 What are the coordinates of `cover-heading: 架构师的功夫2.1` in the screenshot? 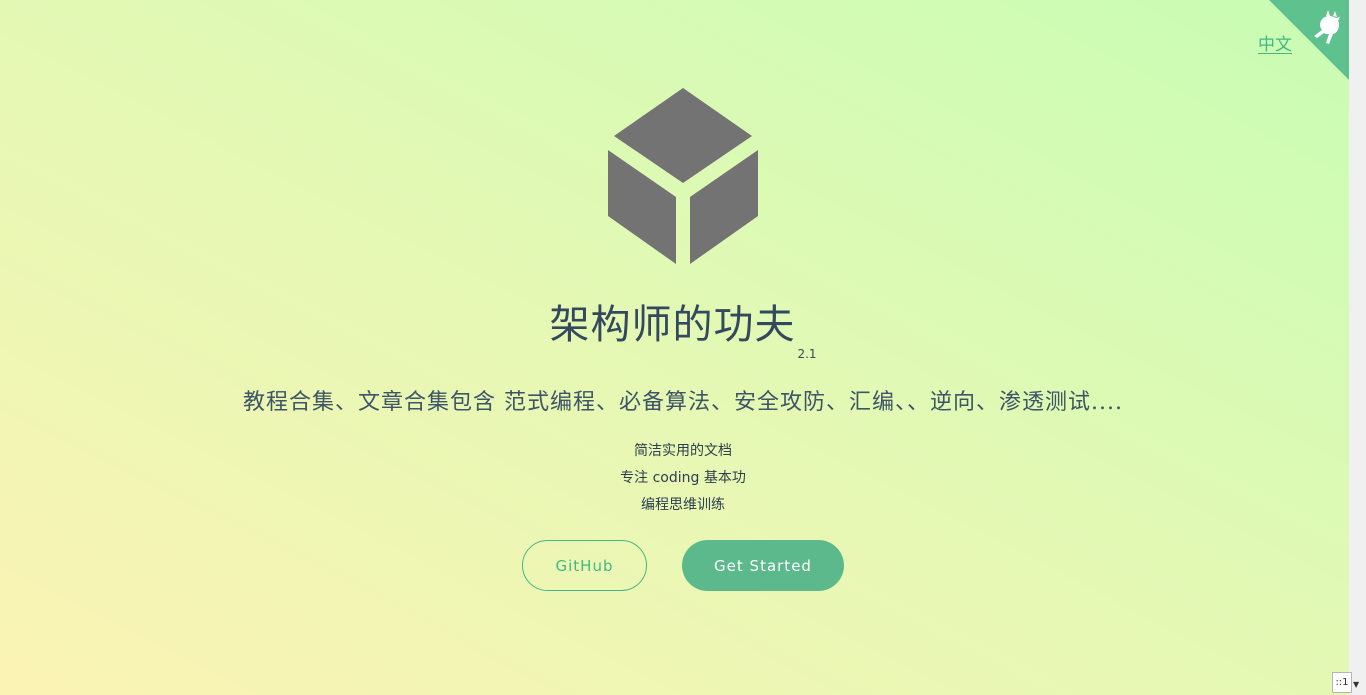 It's located at (683, 326).